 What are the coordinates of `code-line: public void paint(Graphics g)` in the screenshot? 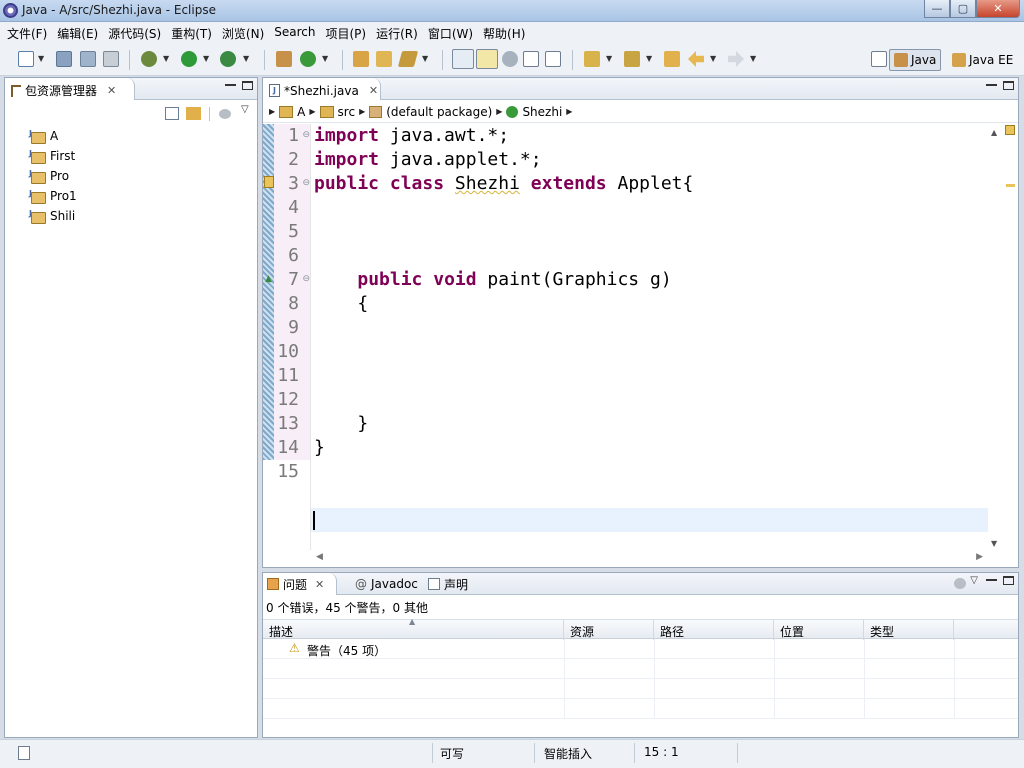 It's located at (492, 280).